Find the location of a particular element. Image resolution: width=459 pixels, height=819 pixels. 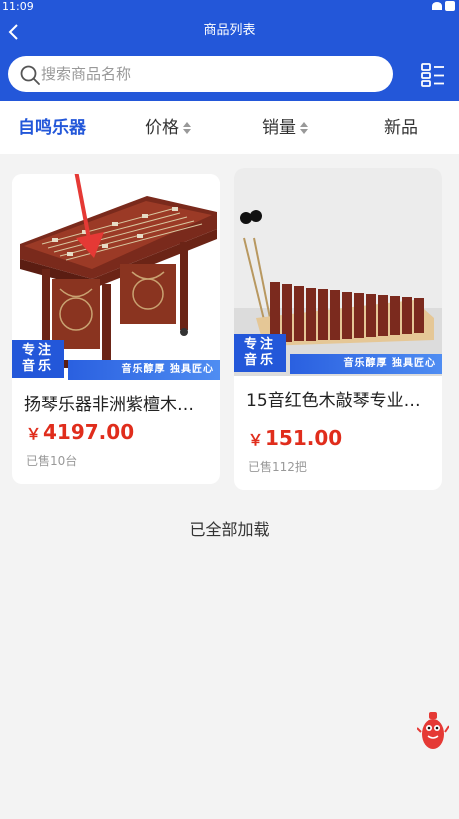

page-title: 商品列表 is located at coordinates (229, 30).